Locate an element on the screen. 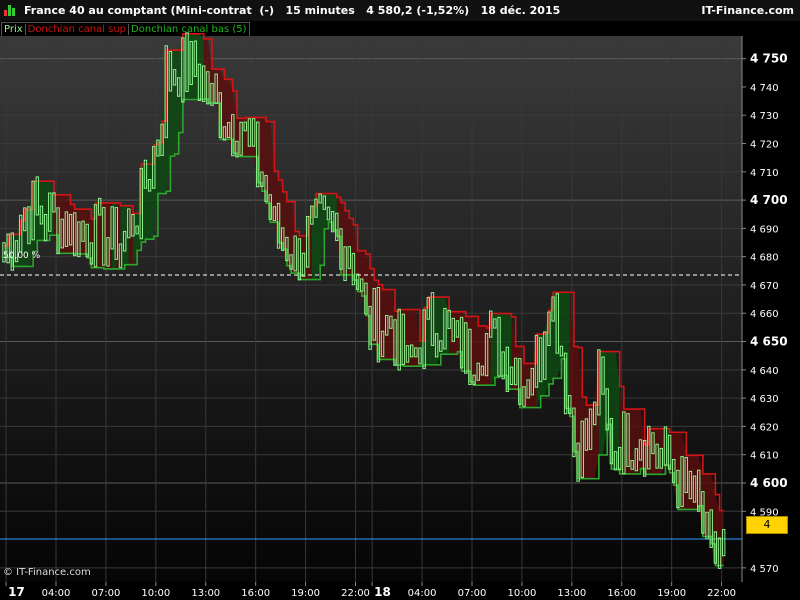  ytick-label: 4 730 is located at coordinates (764, 116).